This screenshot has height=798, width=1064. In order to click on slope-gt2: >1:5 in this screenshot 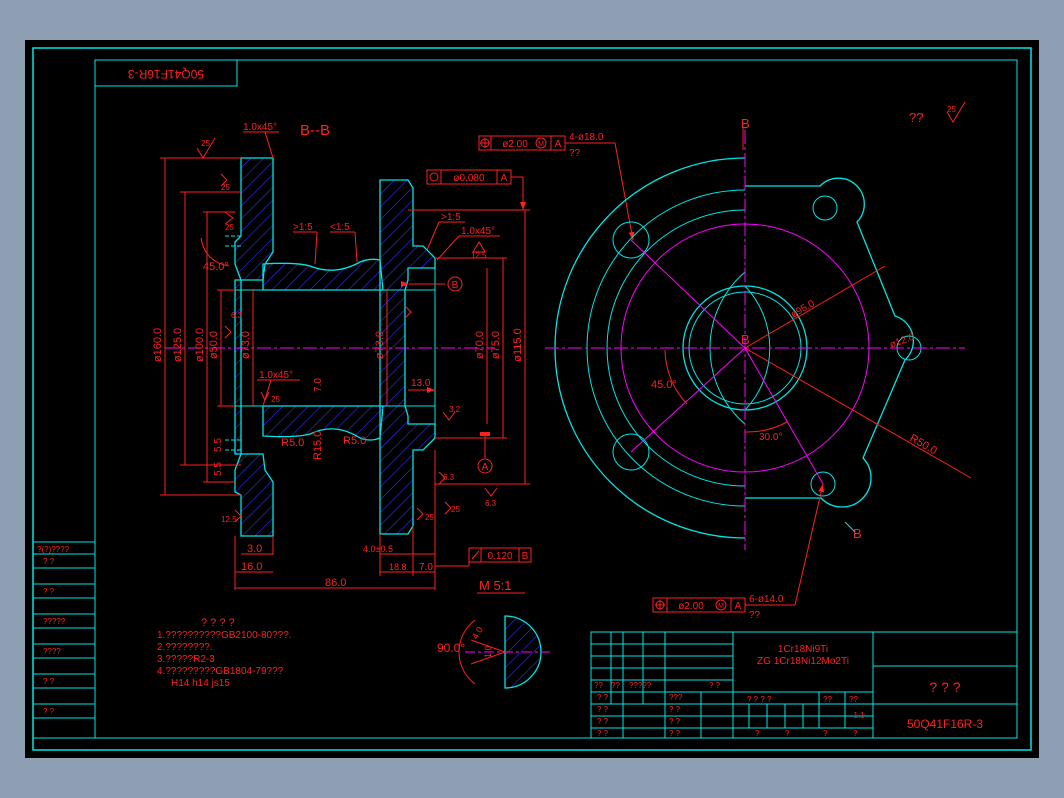, I will do `click(451, 217)`.